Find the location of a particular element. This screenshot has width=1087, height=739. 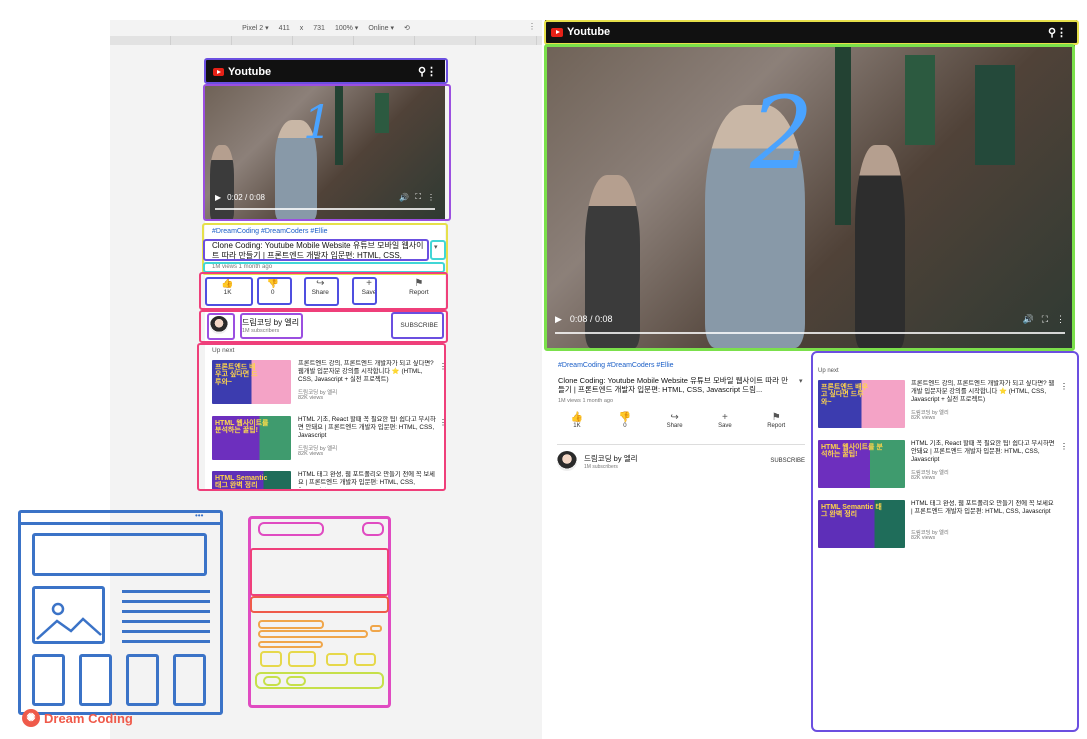

wireframe-card is located at coordinates (48, 680).